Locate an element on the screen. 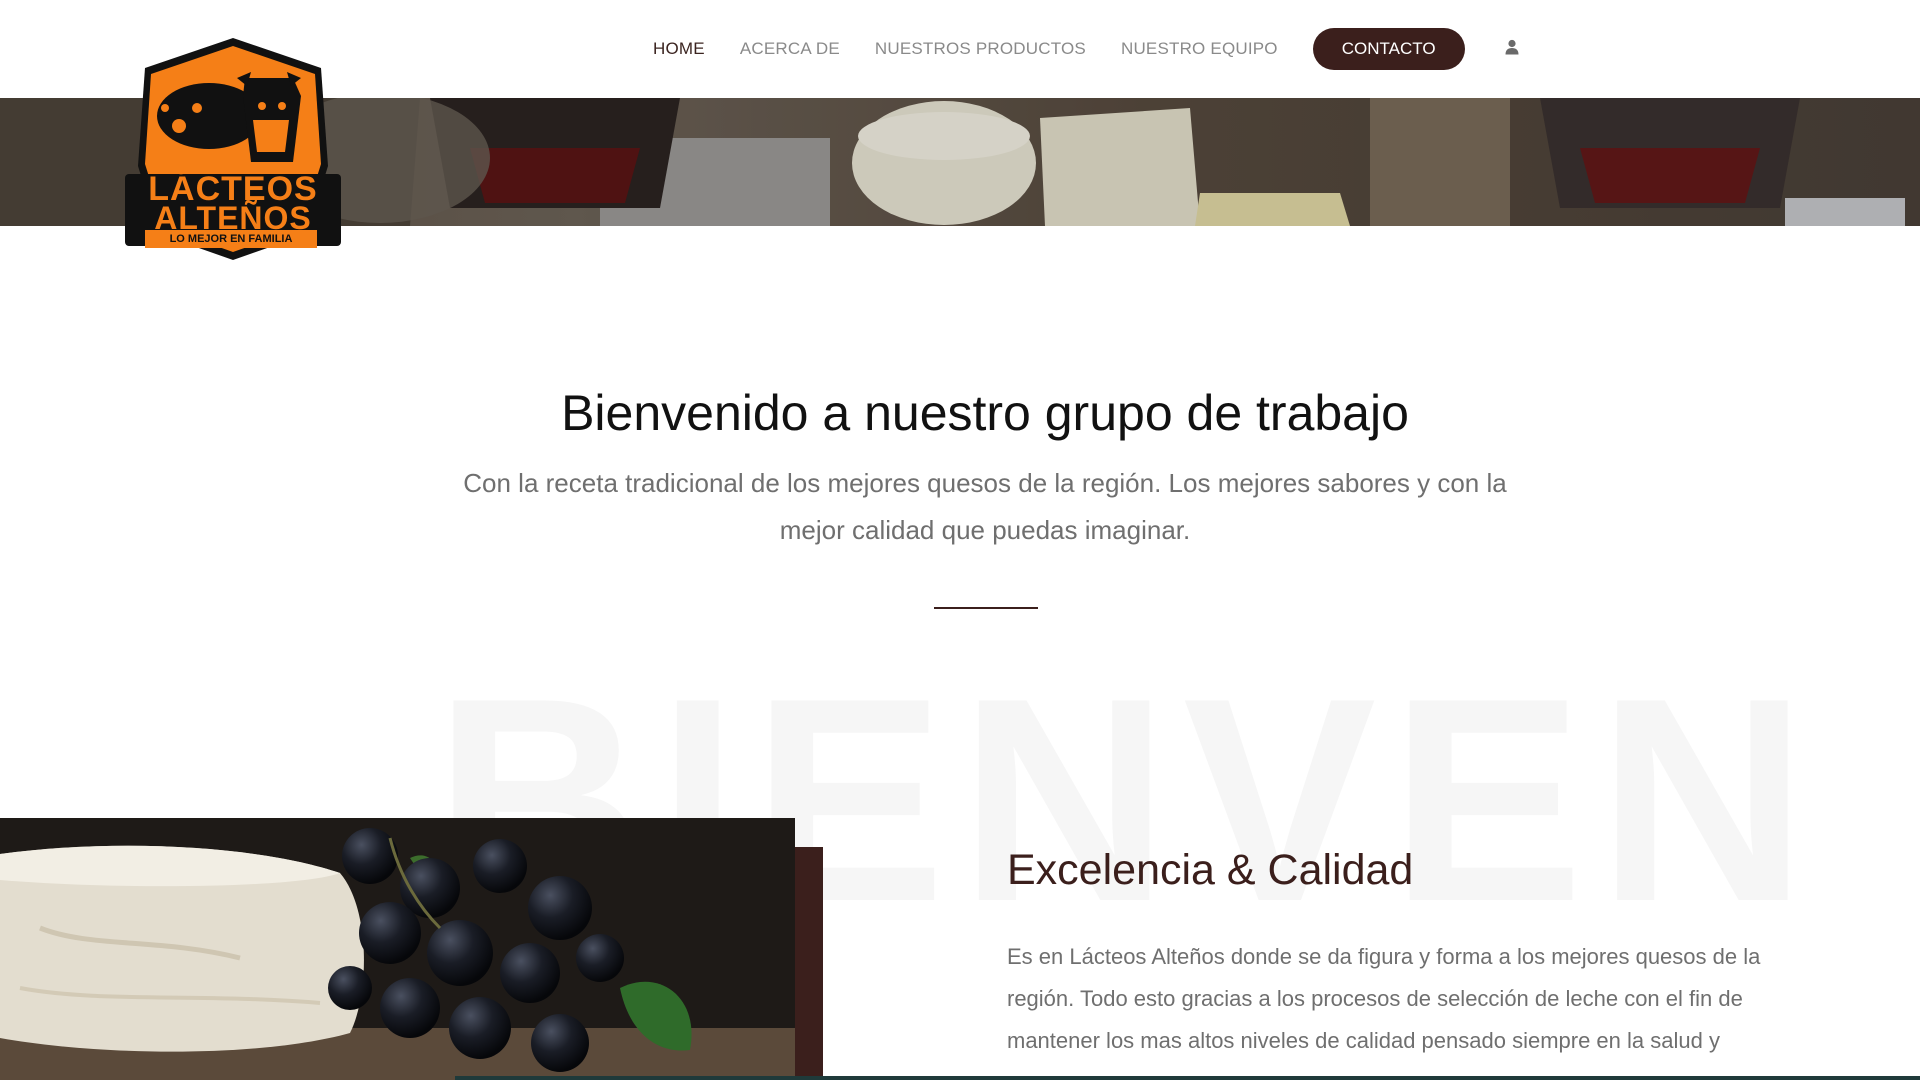  feature-title: Excelencia & Calidad is located at coordinates (1210, 870).